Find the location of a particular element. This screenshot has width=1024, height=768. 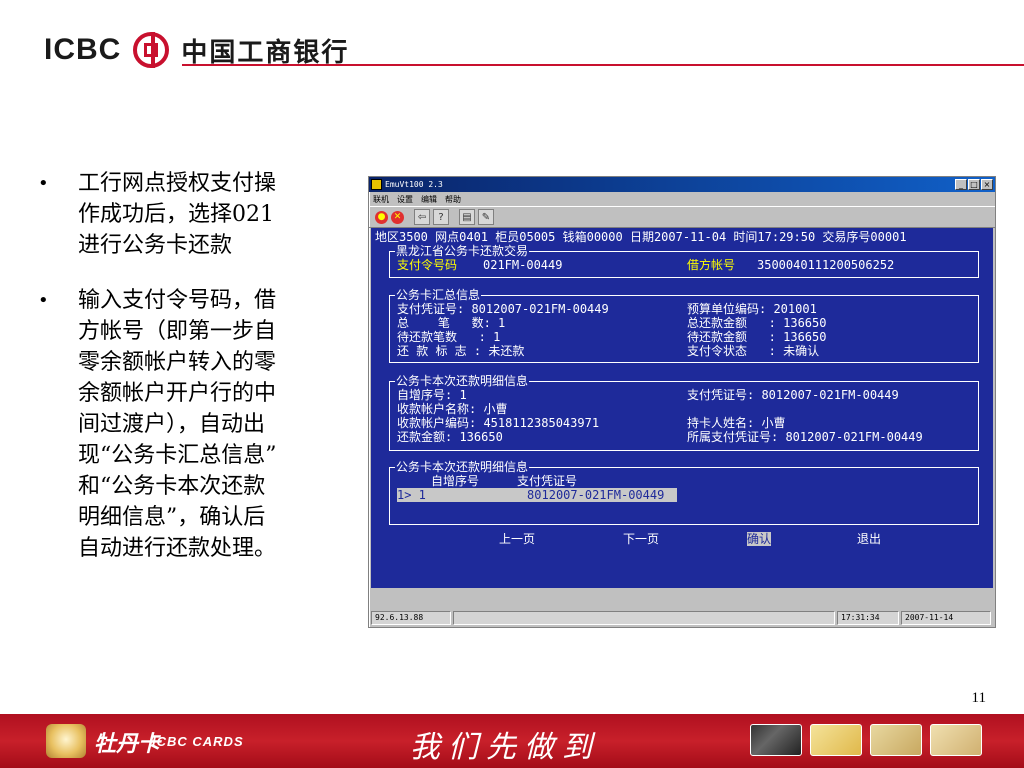

menu-help: 帮助 is located at coordinates (453, 199).